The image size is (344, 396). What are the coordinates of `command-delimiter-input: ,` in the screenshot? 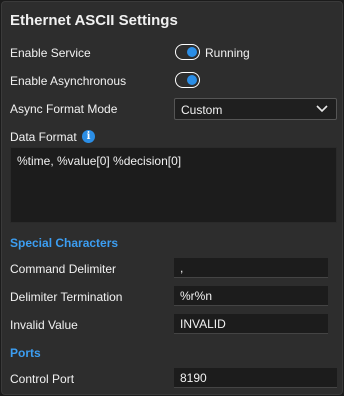 It's located at (251, 268).